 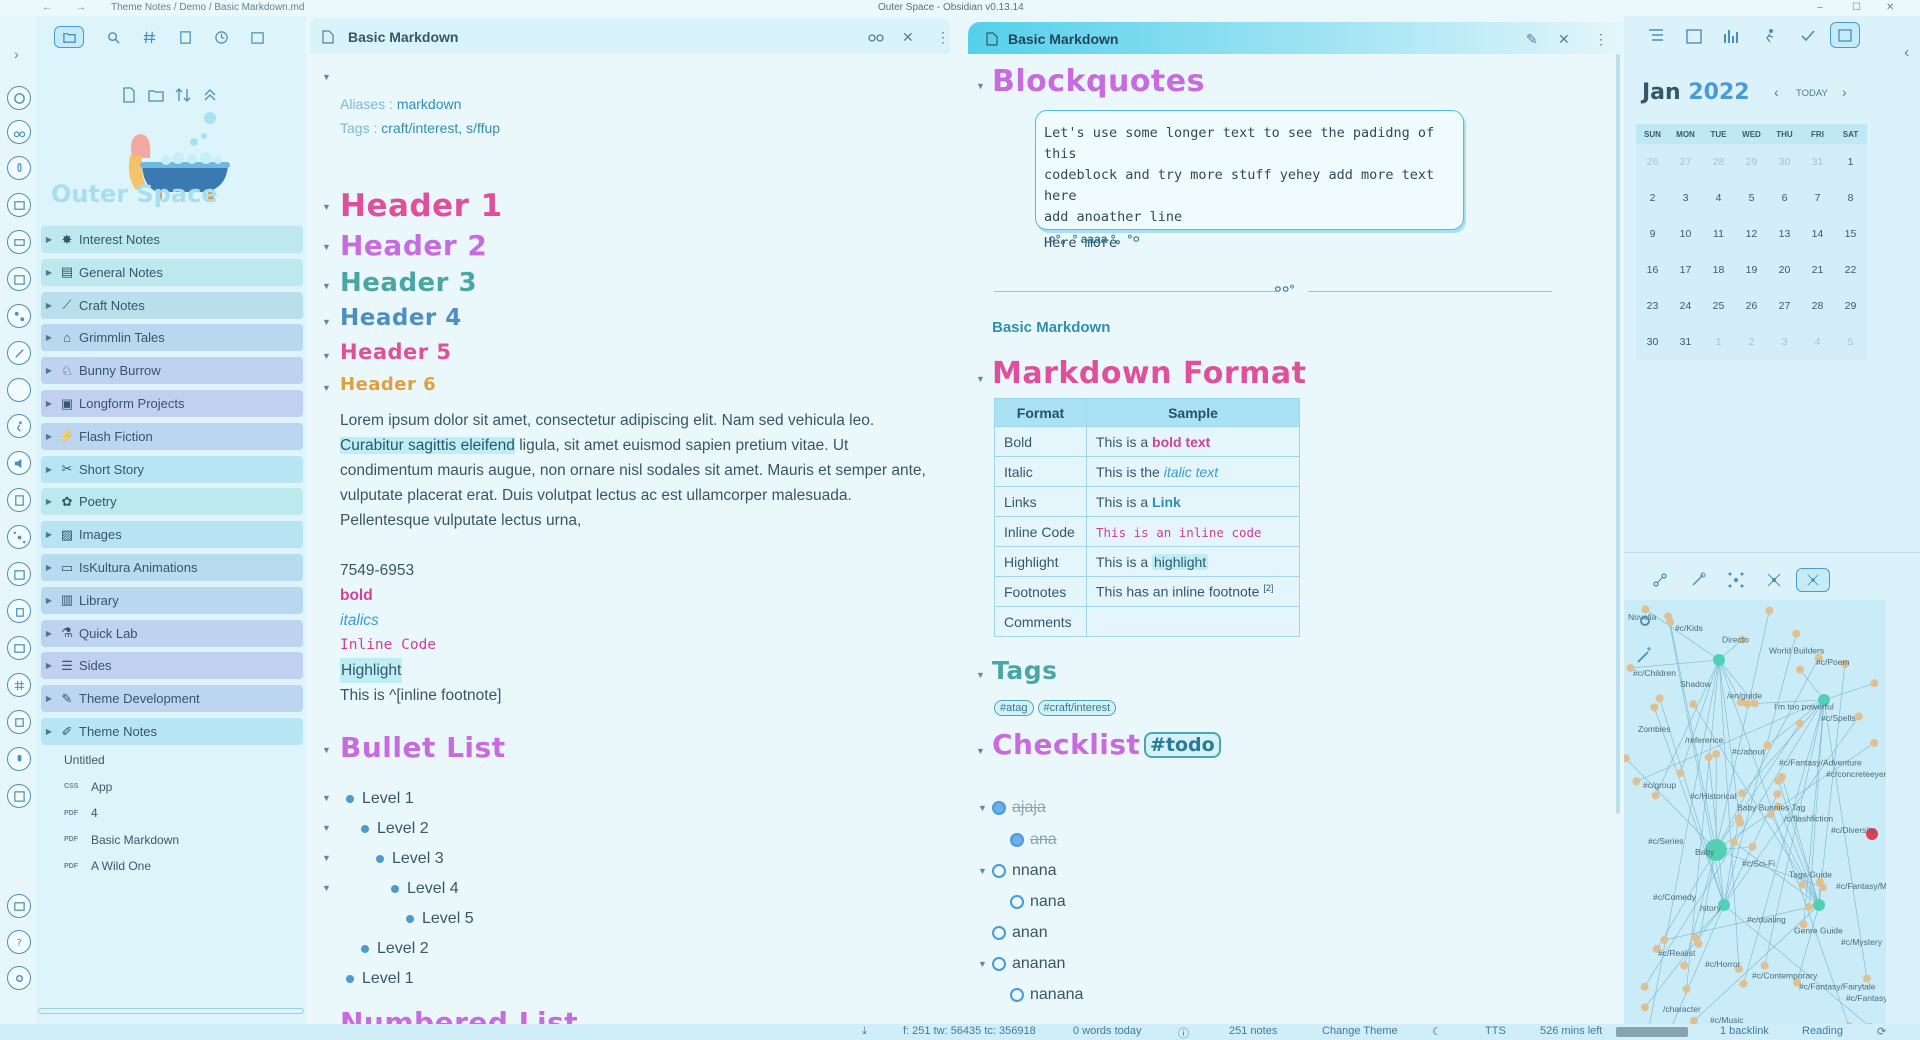 What do you see at coordinates (16, 54) in the screenshot?
I see `expand-sidebar-icon: ›` at bounding box center [16, 54].